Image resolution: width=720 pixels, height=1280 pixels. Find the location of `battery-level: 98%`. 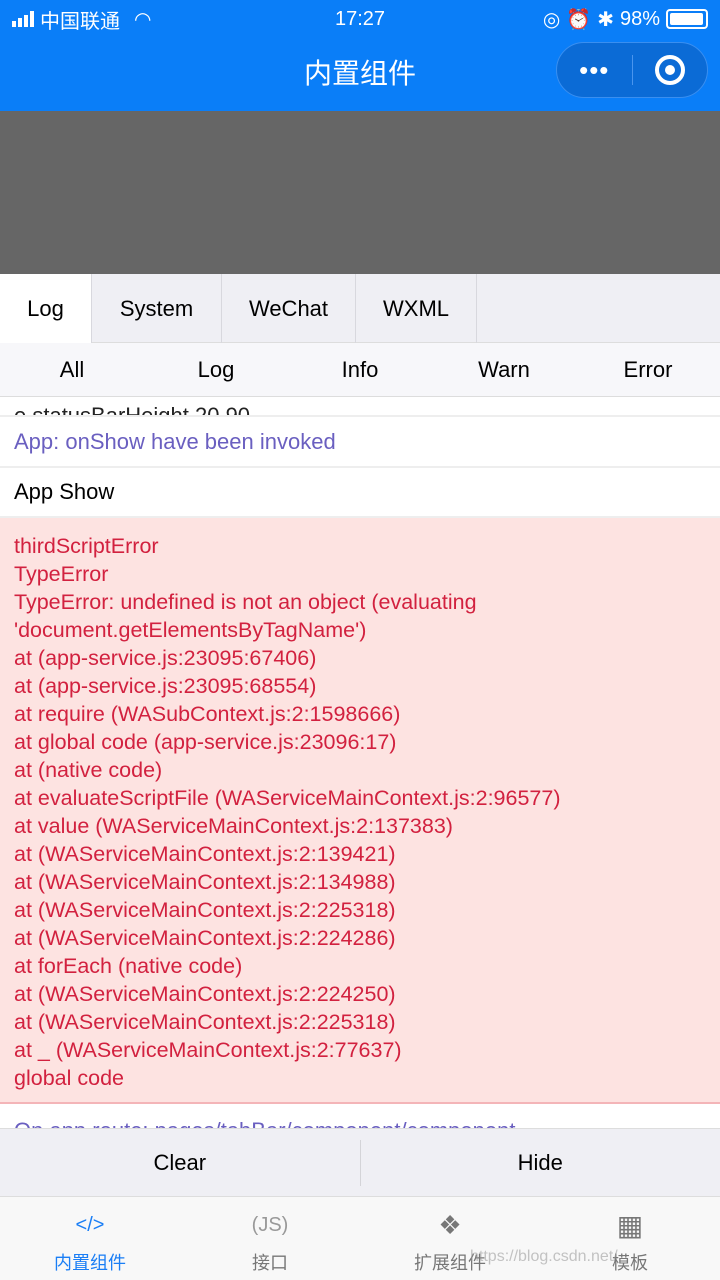

battery-level: 98% is located at coordinates (639, 18).